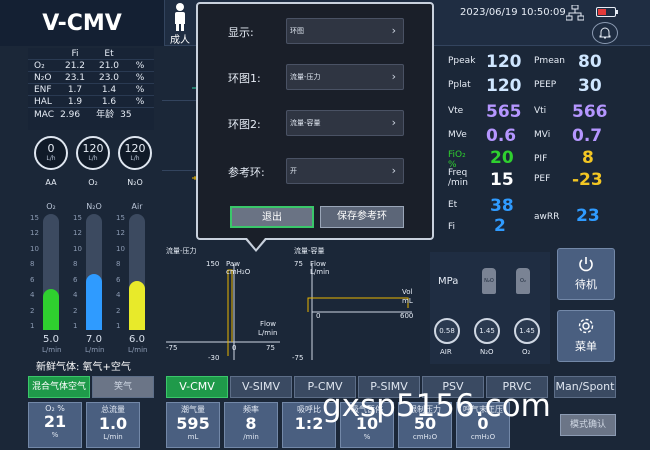  What do you see at coordinates (590, 62) in the screenshot?
I see `pmean-value: 80` at bounding box center [590, 62].